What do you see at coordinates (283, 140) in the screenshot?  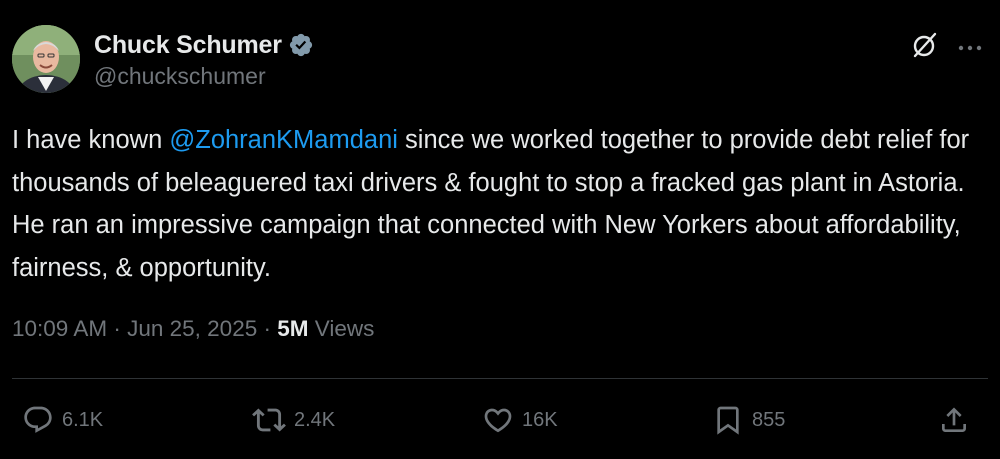 I see `mention-link: @ZohranKMamdani` at bounding box center [283, 140].